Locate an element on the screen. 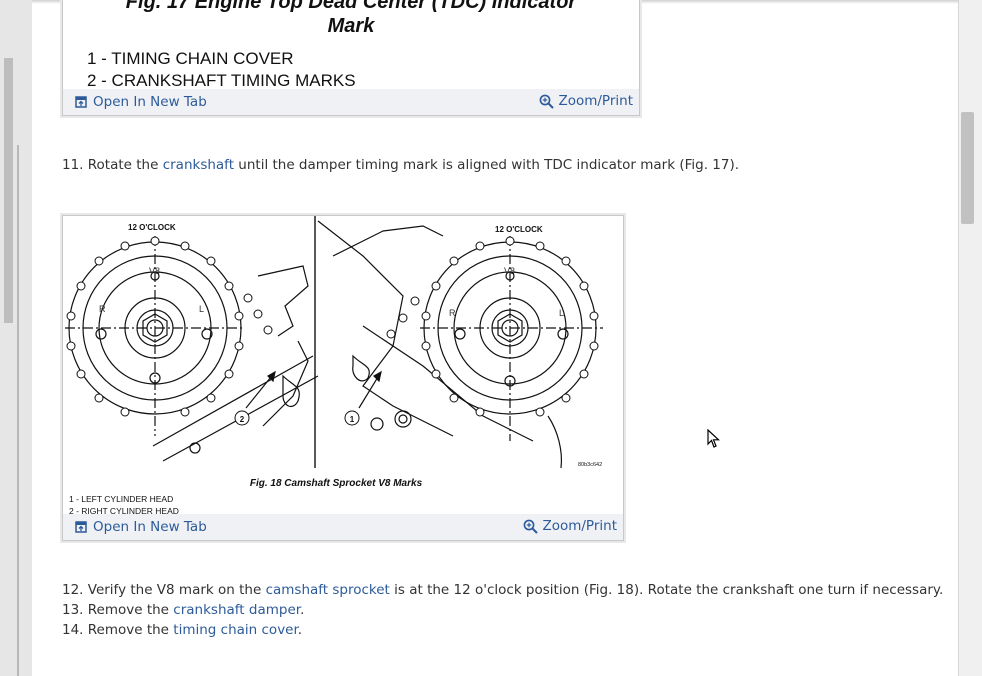 This screenshot has width=982, height=676. right-r-mark: R is located at coordinates (452, 313).